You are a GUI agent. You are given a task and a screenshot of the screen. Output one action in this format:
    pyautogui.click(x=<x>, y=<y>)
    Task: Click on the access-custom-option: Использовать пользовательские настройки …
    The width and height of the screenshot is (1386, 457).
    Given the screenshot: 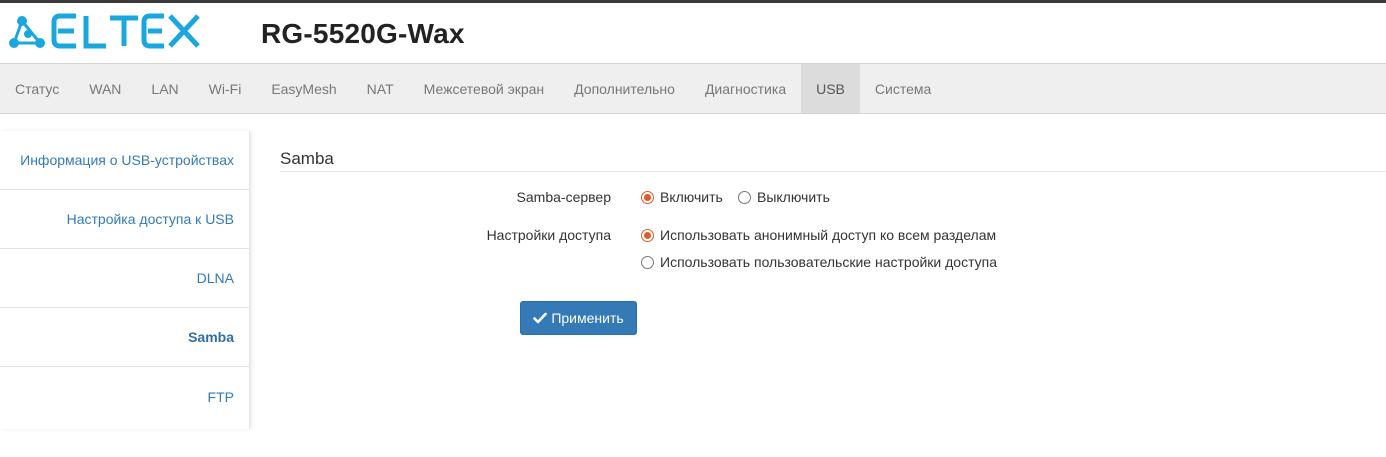 What is the action you would take?
    pyautogui.click(x=819, y=262)
    